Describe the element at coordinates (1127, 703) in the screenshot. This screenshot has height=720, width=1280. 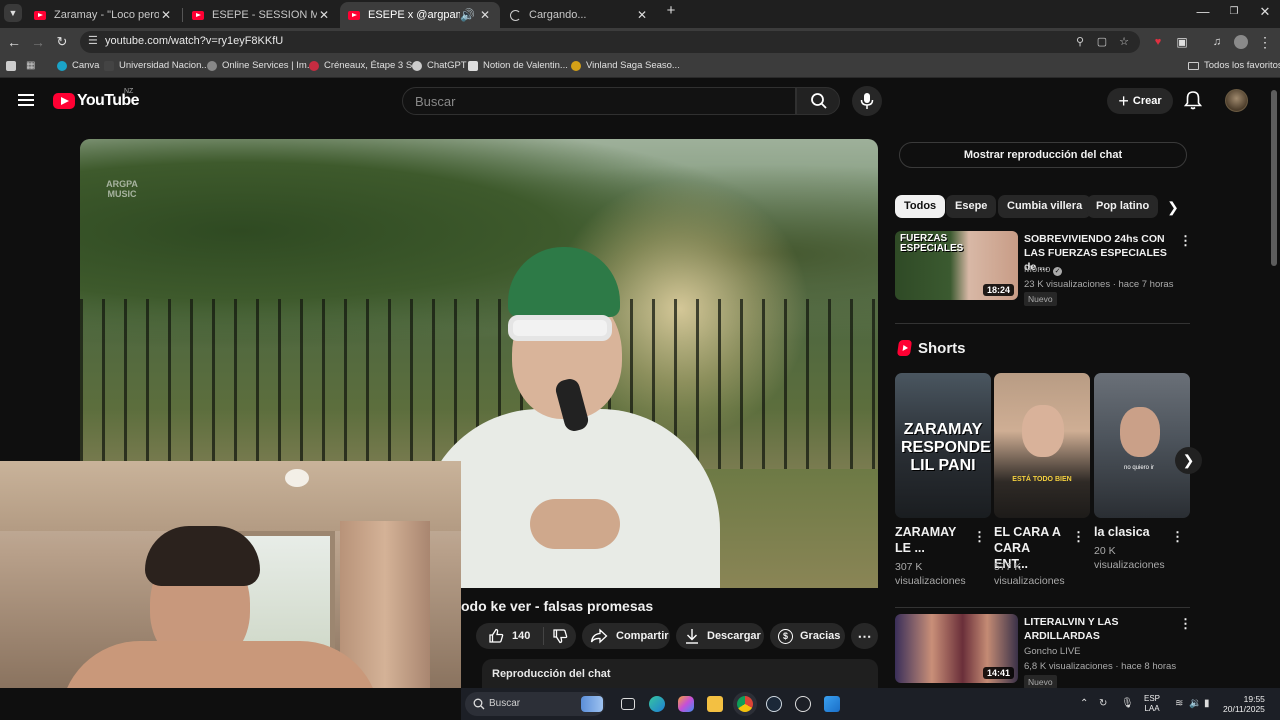
I see `microphone-tray-icon: 🎙` at that location.